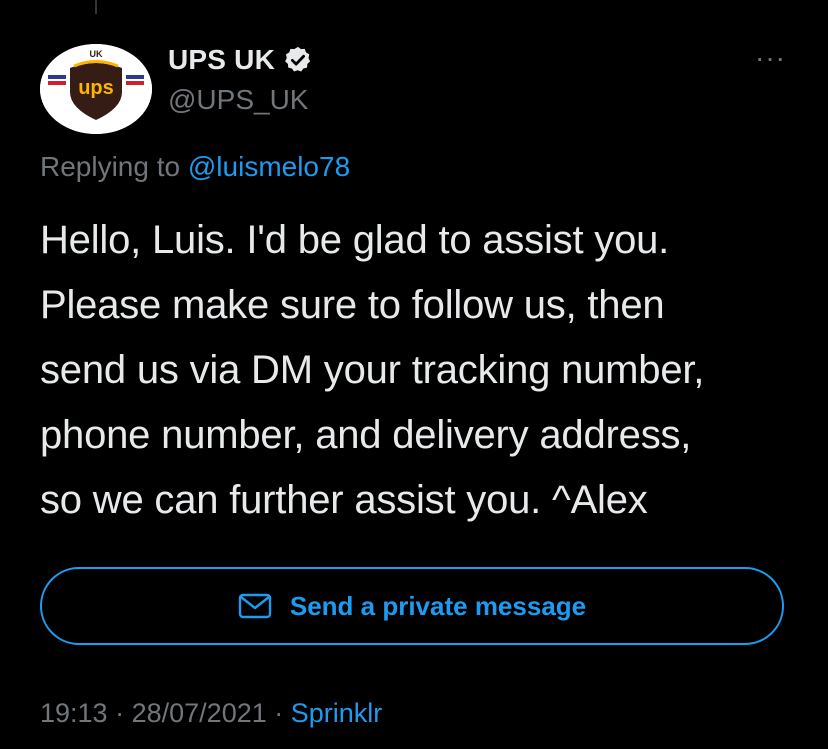  What do you see at coordinates (352, 305) in the screenshot?
I see `tweet-text-line: Please make sure to follow us, then` at bounding box center [352, 305].